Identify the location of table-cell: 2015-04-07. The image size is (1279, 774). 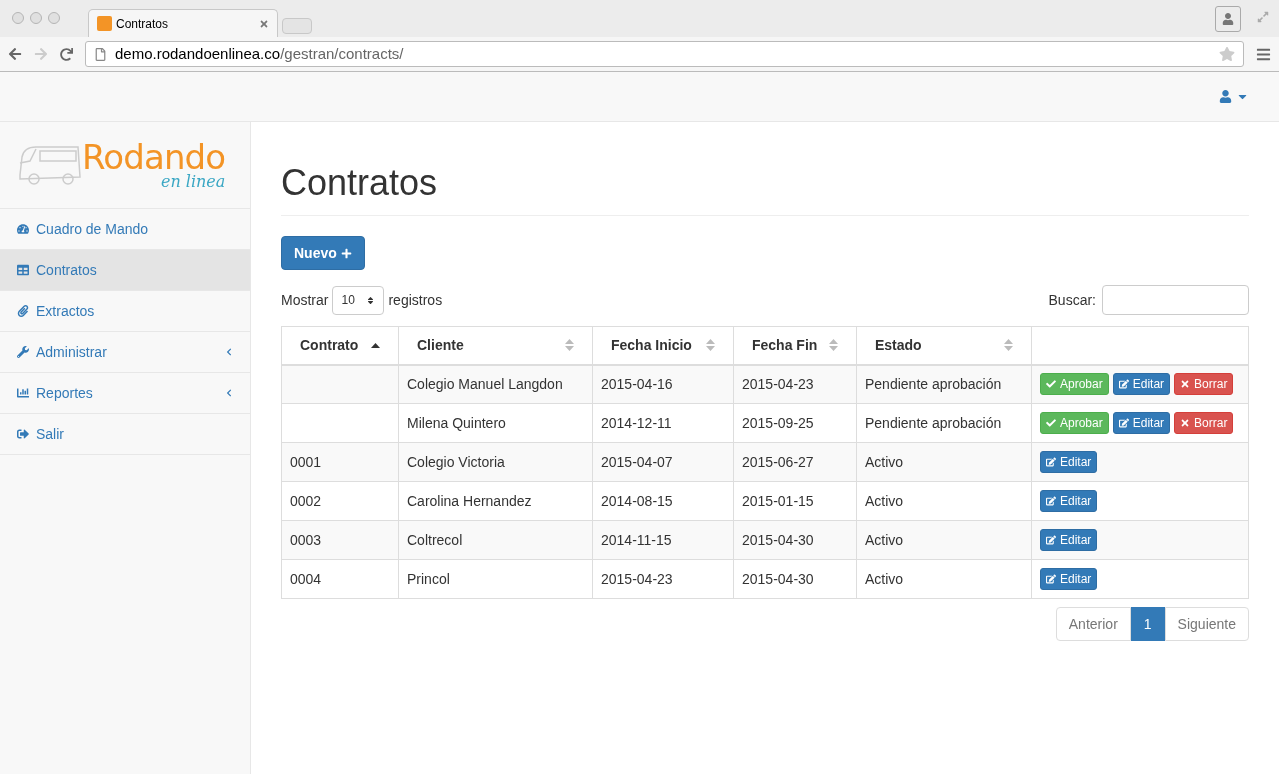
(663, 462).